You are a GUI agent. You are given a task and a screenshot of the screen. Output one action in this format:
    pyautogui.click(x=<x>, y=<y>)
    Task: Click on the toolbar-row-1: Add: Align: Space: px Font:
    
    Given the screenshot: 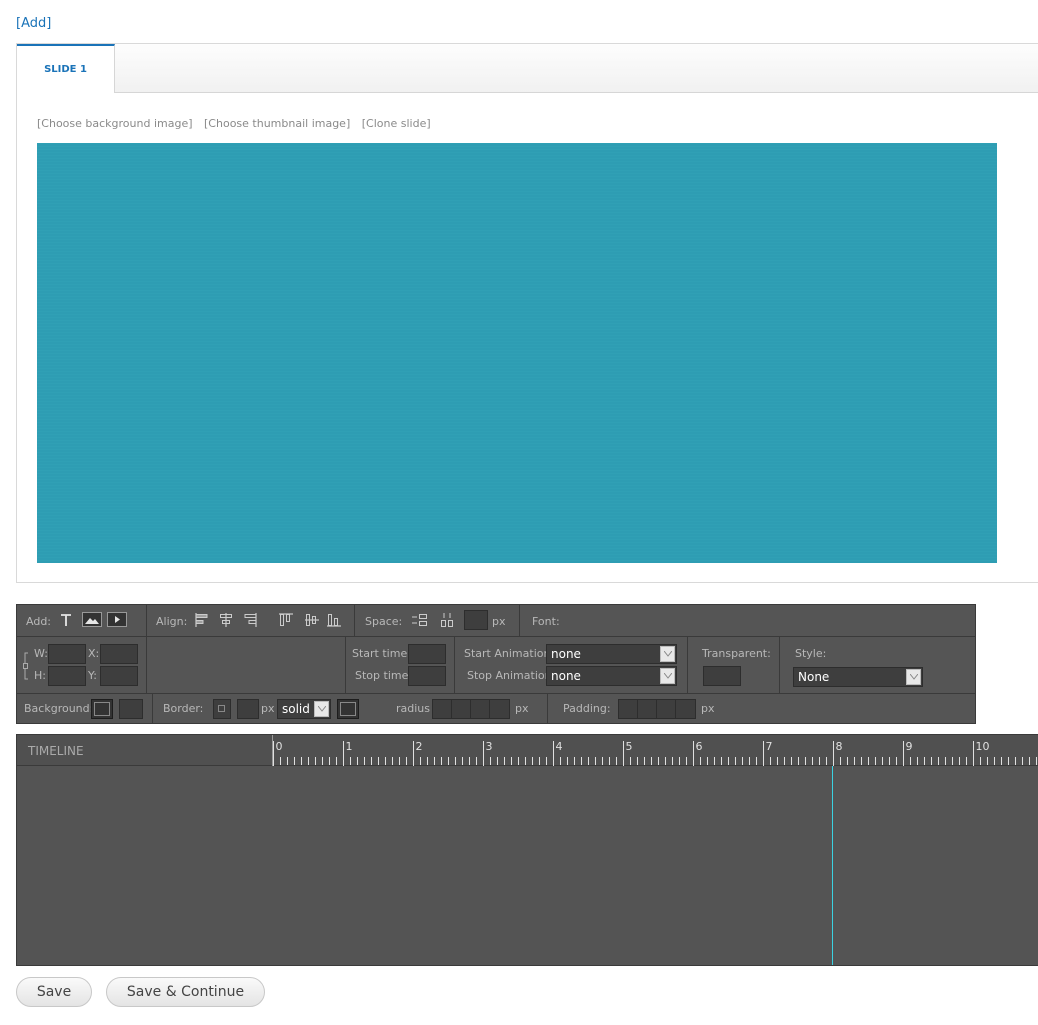 What is the action you would take?
    pyautogui.click(x=496, y=621)
    